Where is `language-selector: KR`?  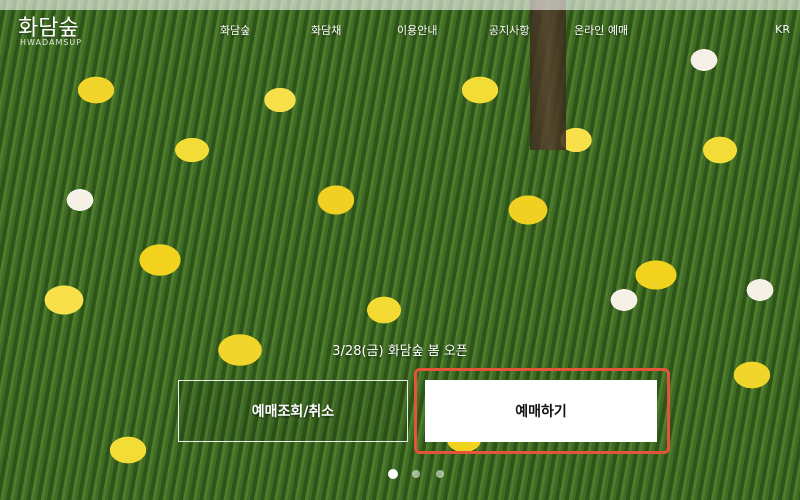 language-selector: KR is located at coordinates (782, 29).